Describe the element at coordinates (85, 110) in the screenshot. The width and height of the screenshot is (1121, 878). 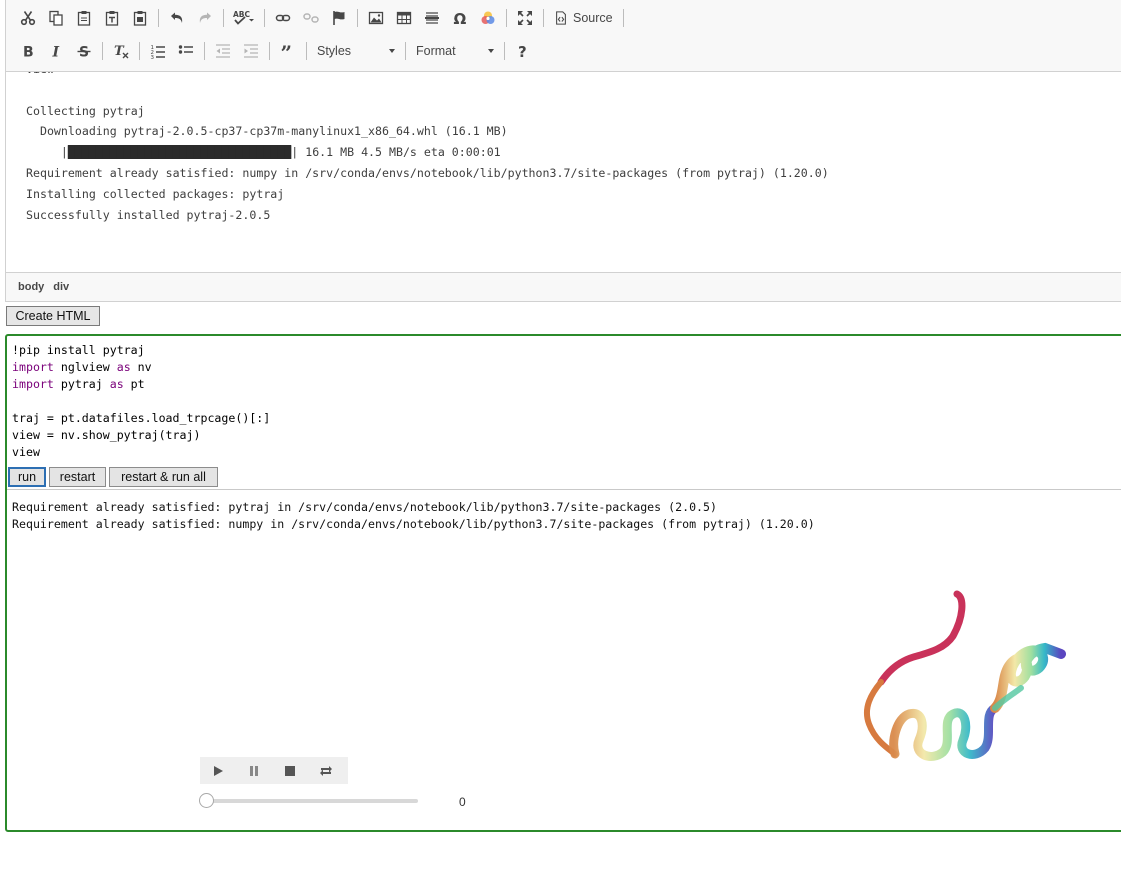
I see `editor-line: Collecting pytraj` at that location.